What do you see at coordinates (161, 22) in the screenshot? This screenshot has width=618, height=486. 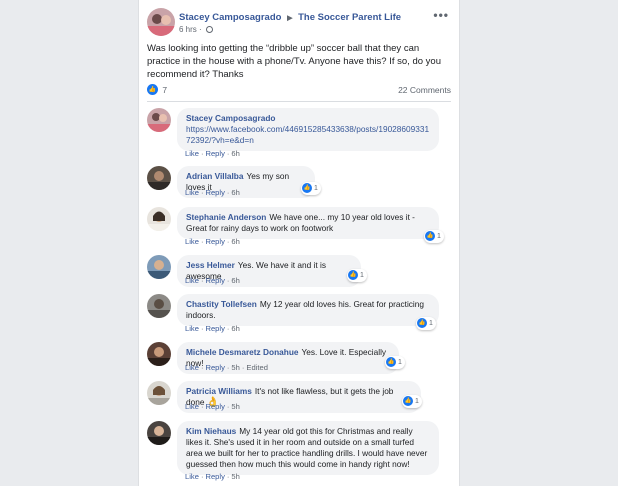 I see `post-author-avatar` at bounding box center [161, 22].